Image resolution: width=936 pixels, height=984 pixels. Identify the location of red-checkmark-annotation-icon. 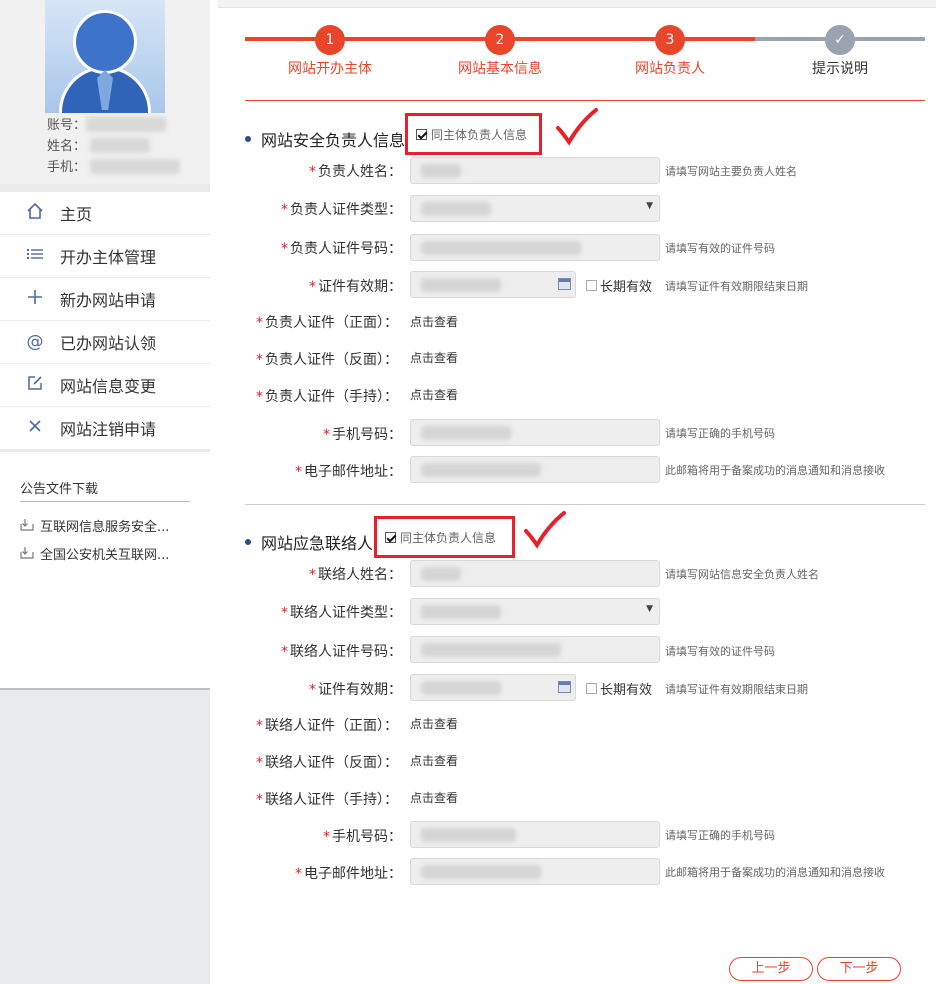
(577, 127).